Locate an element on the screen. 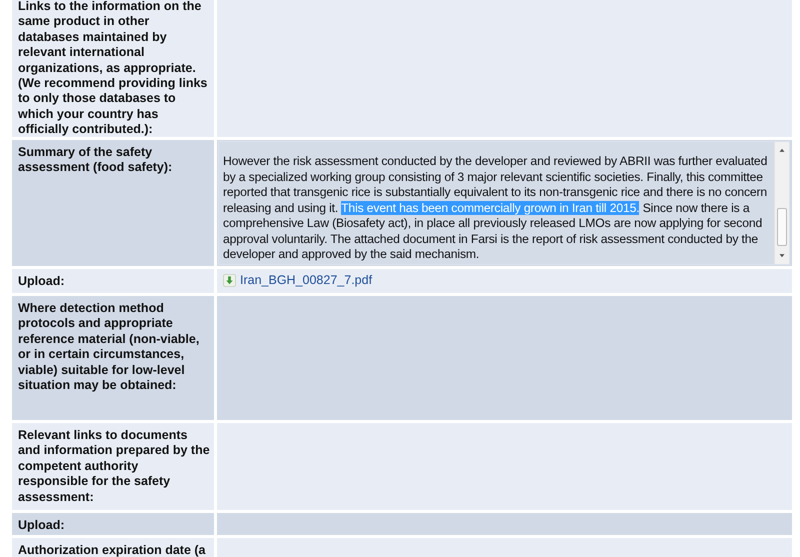  file-link: Iran_BGH_00827_7.pdf is located at coordinates (306, 280).